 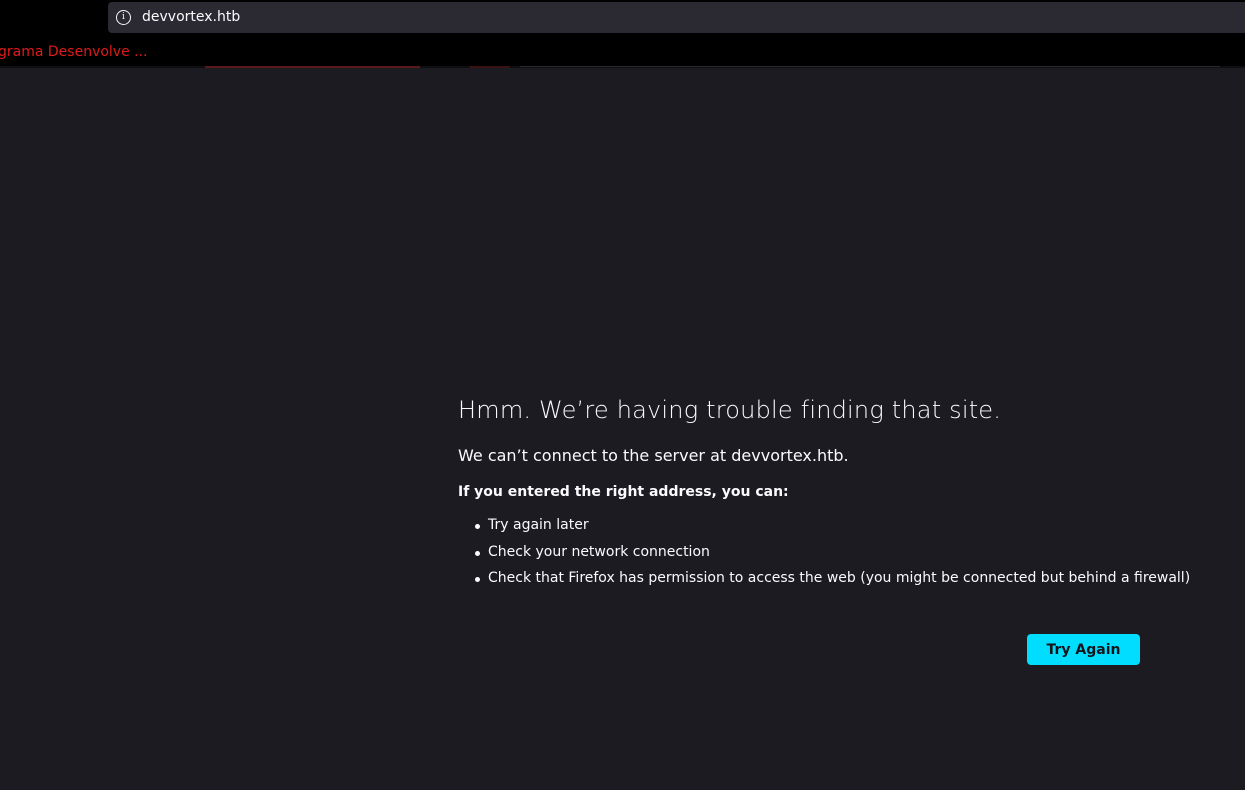 I want to click on tab-strip-remnant, so click(x=622, y=67).